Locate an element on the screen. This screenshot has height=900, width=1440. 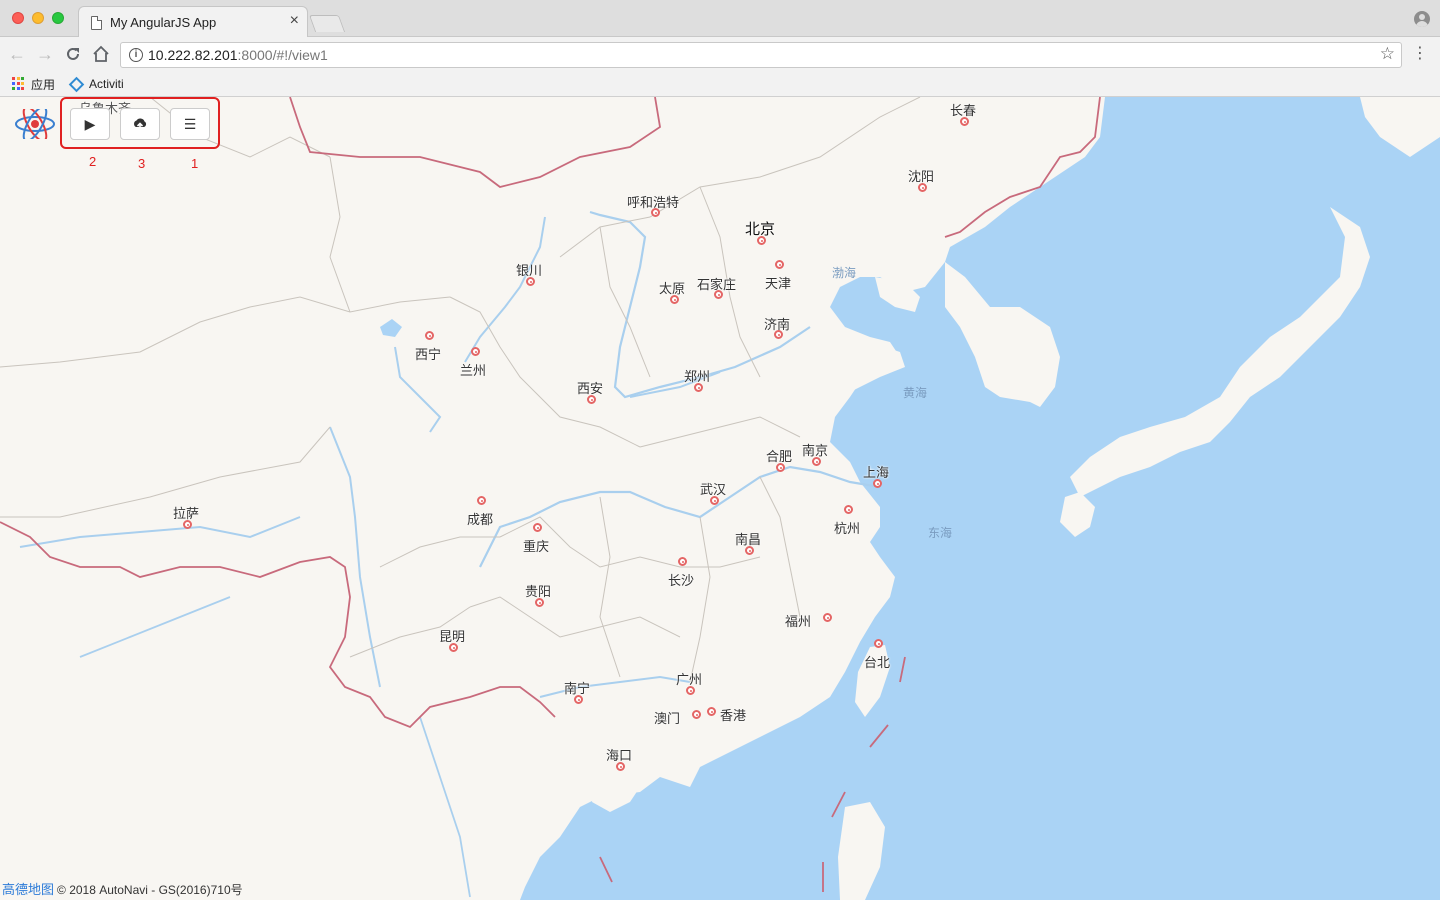
play-icon: ▶ is located at coordinates (90, 124).